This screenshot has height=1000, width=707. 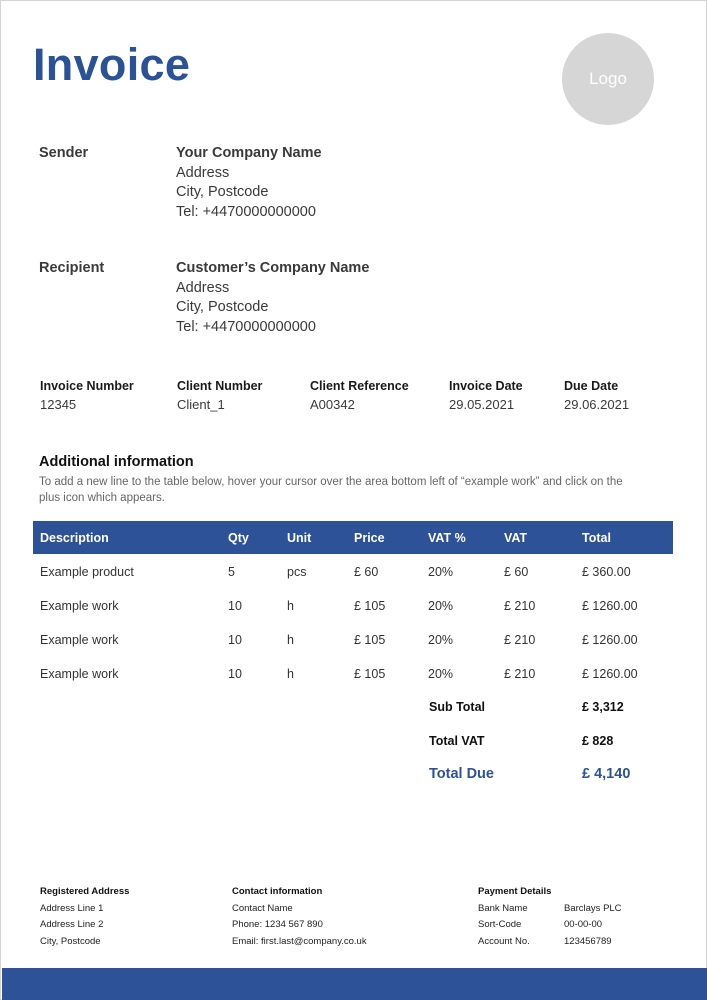 What do you see at coordinates (583, 924) in the screenshot?
I see `sort-code-value: 00-00-00` at bounding box center [583, 924].